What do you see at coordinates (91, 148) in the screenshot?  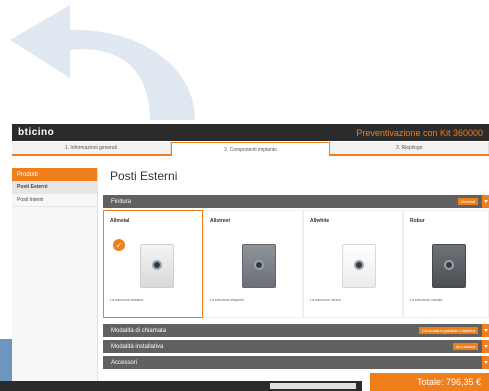 I see `tab-informazioni-generali: 1. Informazioni generali` at bounding box center [91, 148].